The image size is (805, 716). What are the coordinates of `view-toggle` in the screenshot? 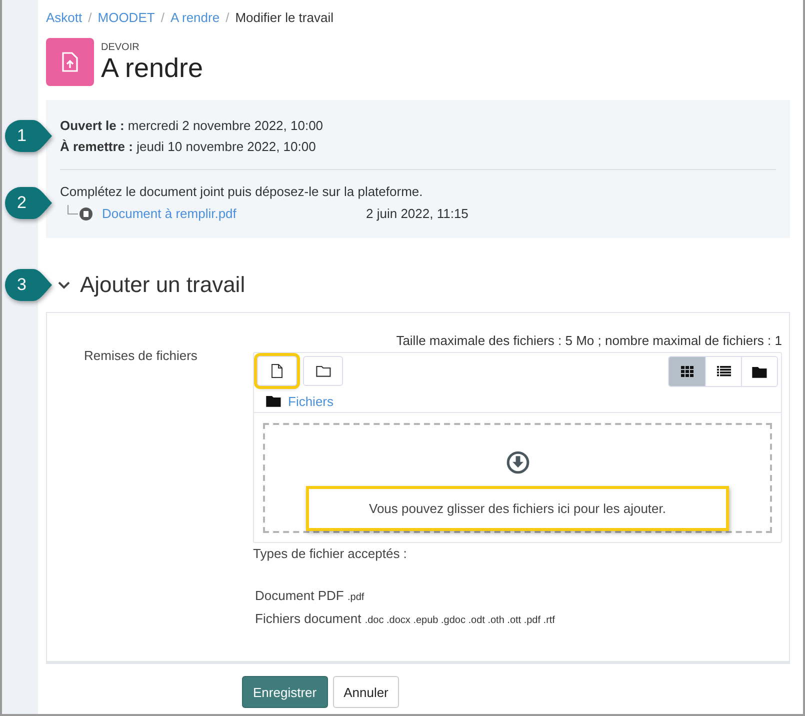 It's located at (723, 371).